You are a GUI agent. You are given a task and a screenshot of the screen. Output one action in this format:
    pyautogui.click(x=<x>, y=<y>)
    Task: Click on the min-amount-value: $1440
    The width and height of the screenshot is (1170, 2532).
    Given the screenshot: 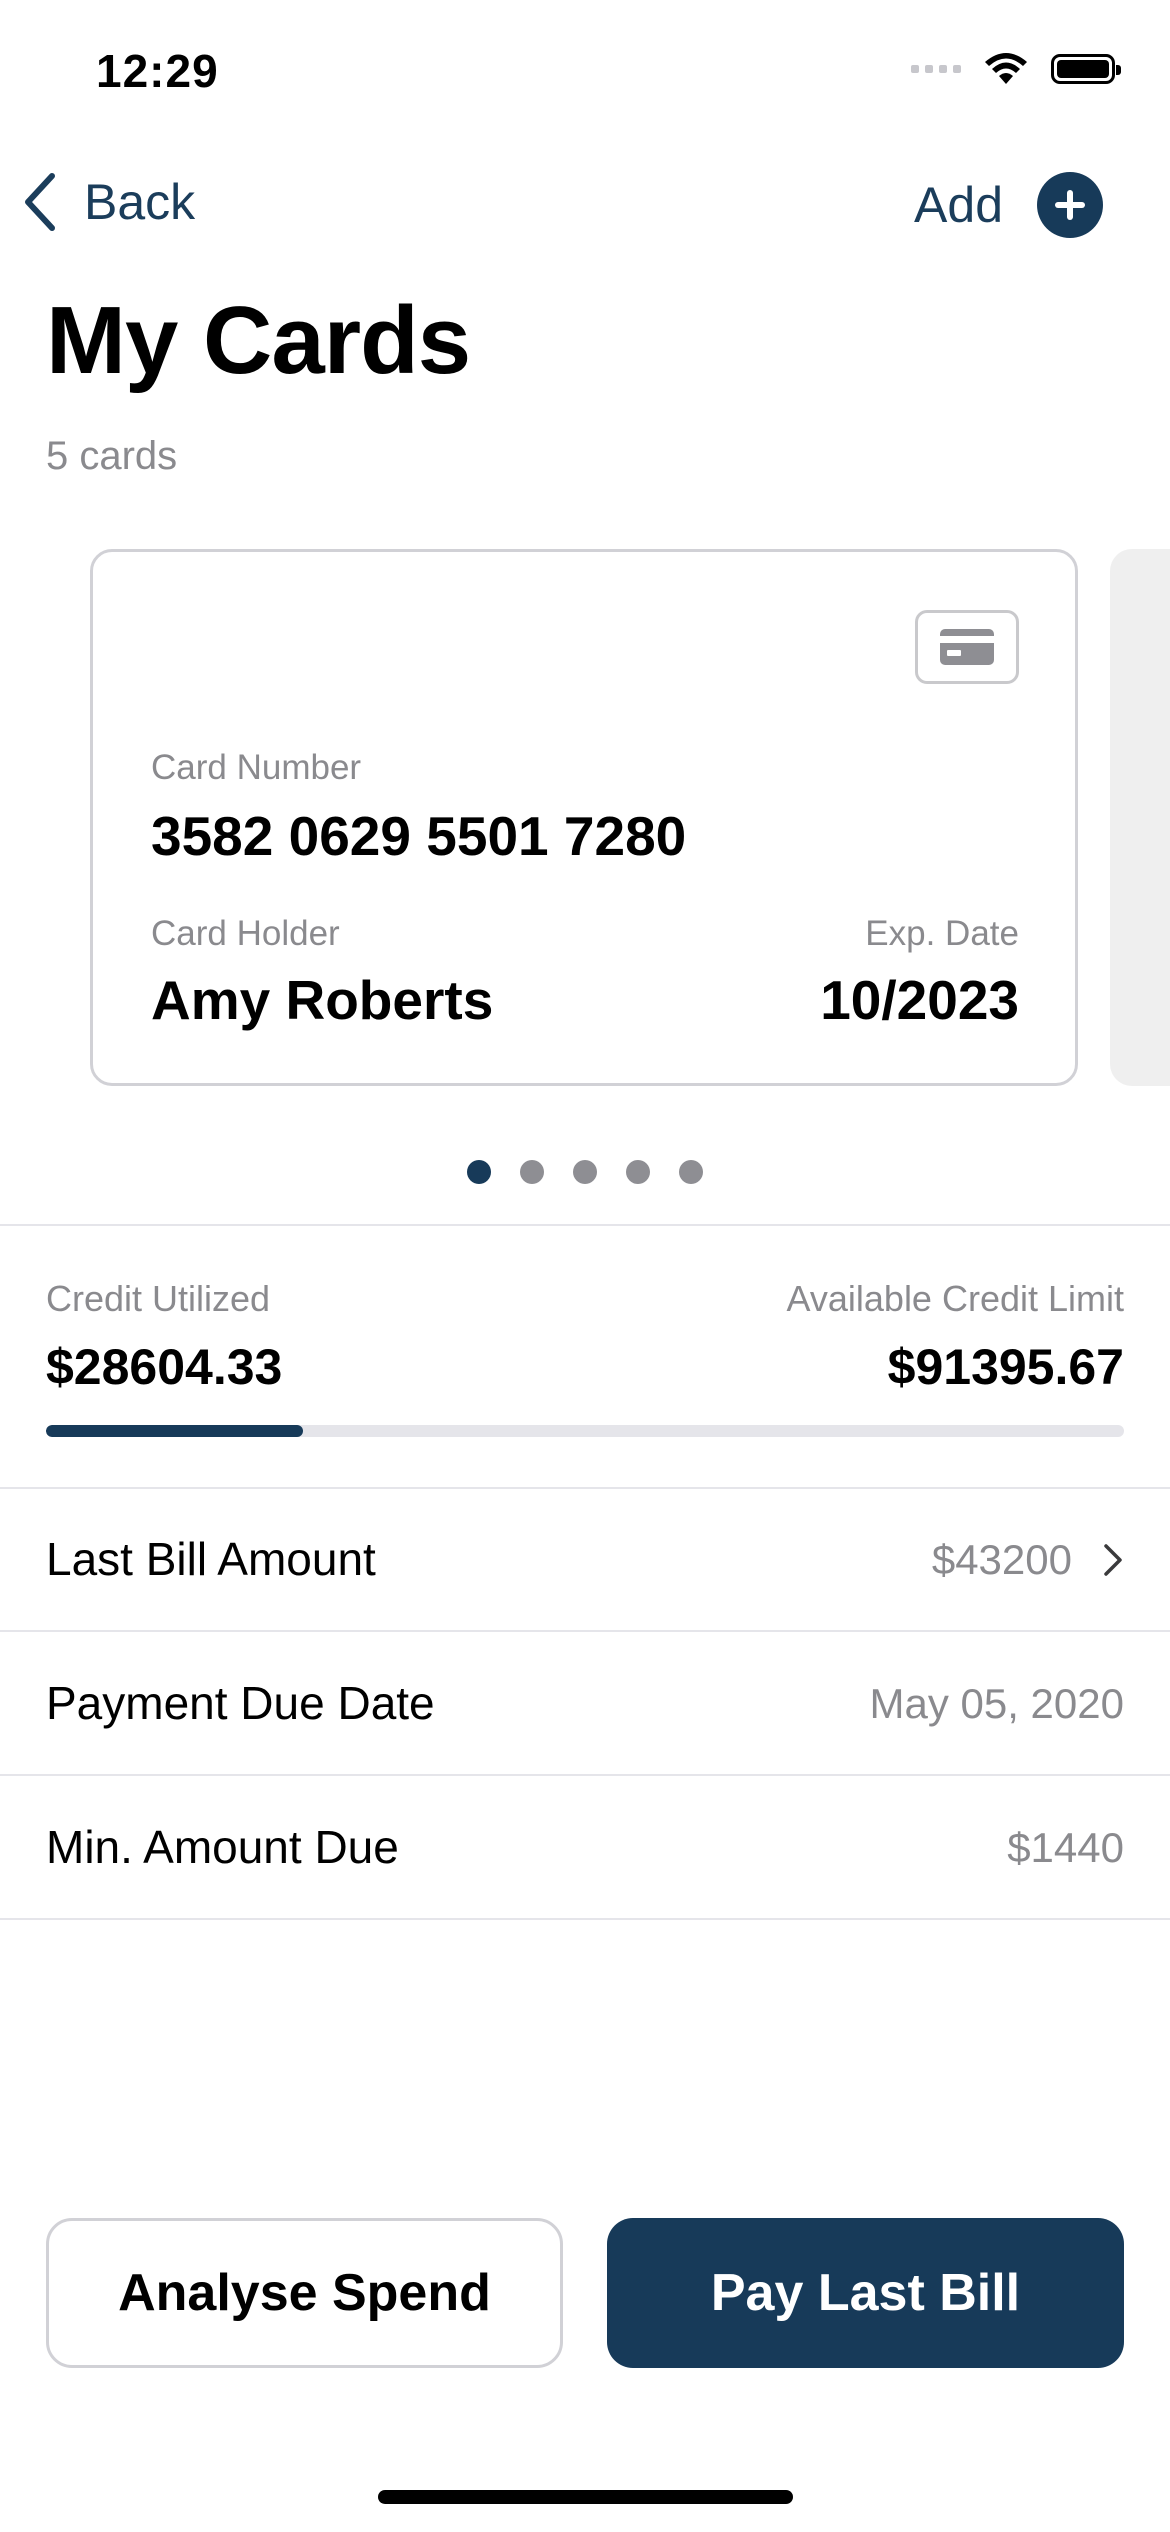 What is the action you would take?
    pyautogui.click(x=1065, y=1847)
    